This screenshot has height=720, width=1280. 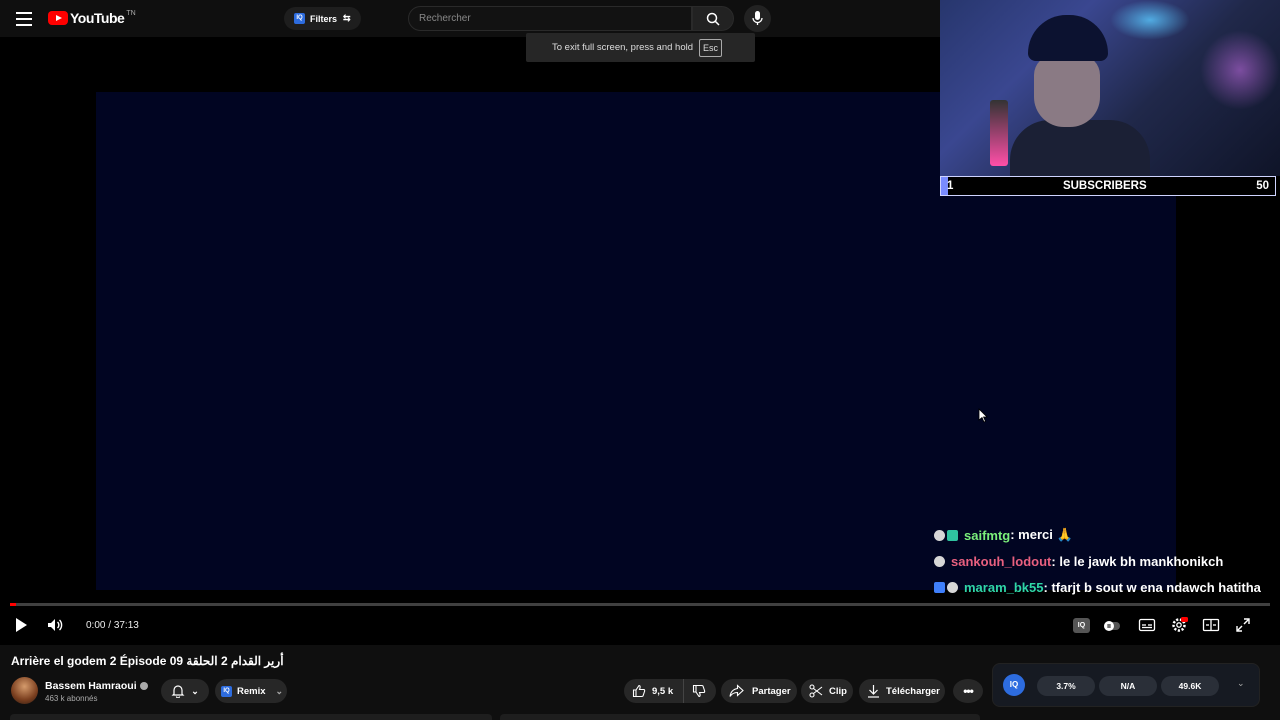 I want to click on like-button: 9,5 k, so click(x=654, y=691).